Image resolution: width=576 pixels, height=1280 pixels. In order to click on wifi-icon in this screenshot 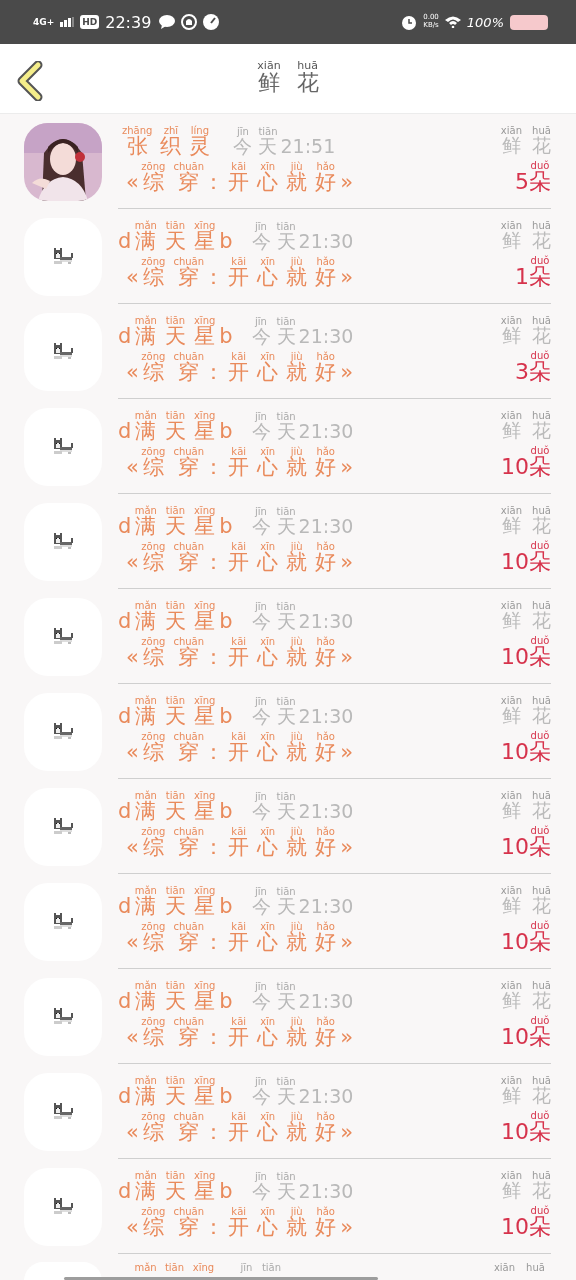, I will do `click(452, 22)`.